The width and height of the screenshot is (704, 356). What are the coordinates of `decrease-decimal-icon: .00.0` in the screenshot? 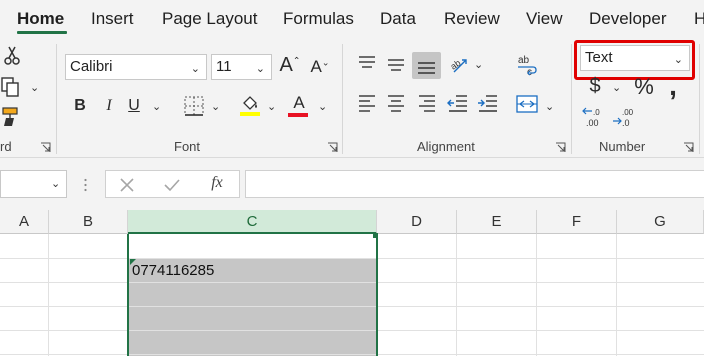 It's located at (624, 117).